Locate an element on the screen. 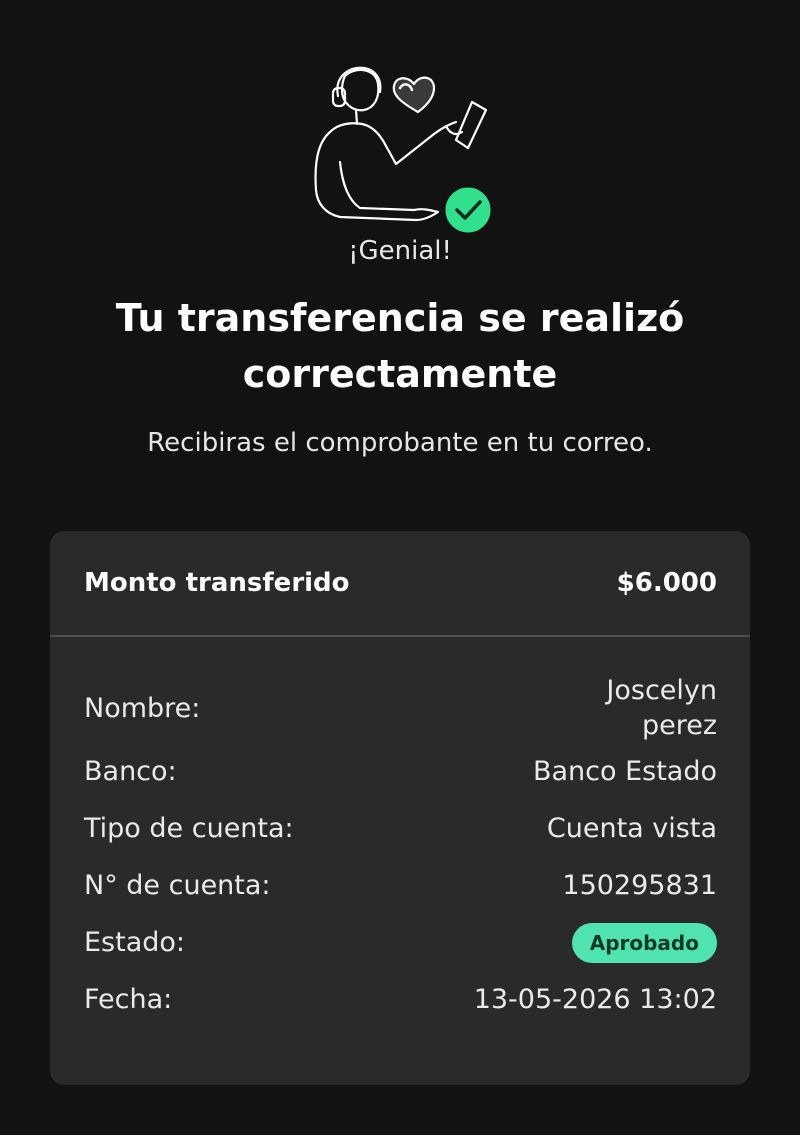 The image size is (800, 1135). date-value: 13-05-2026 13:02 is located at coordinates (595, 999).